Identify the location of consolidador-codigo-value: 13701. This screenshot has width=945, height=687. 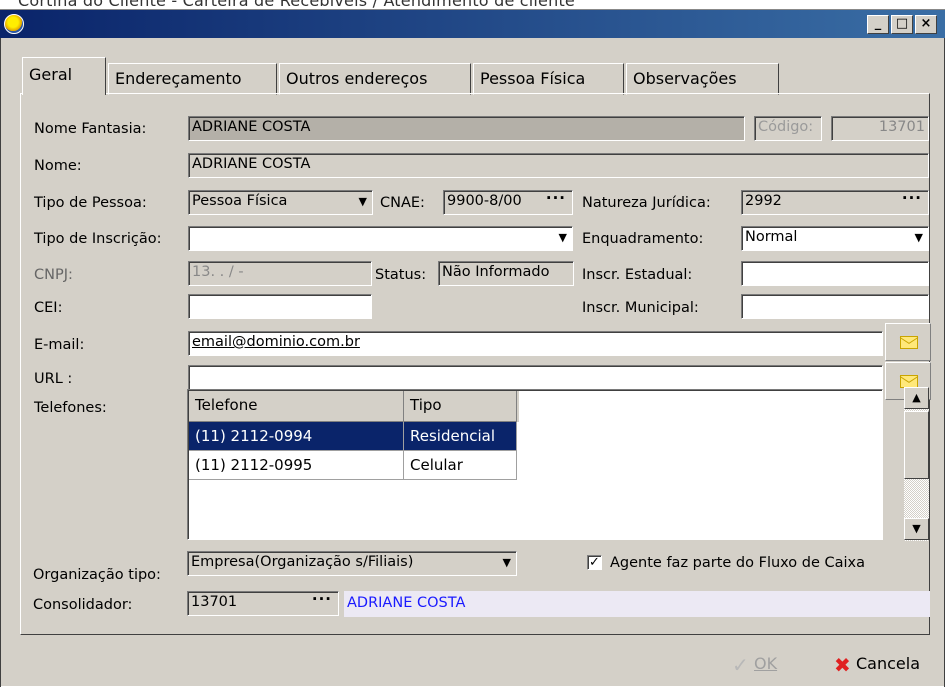
(214, 602).